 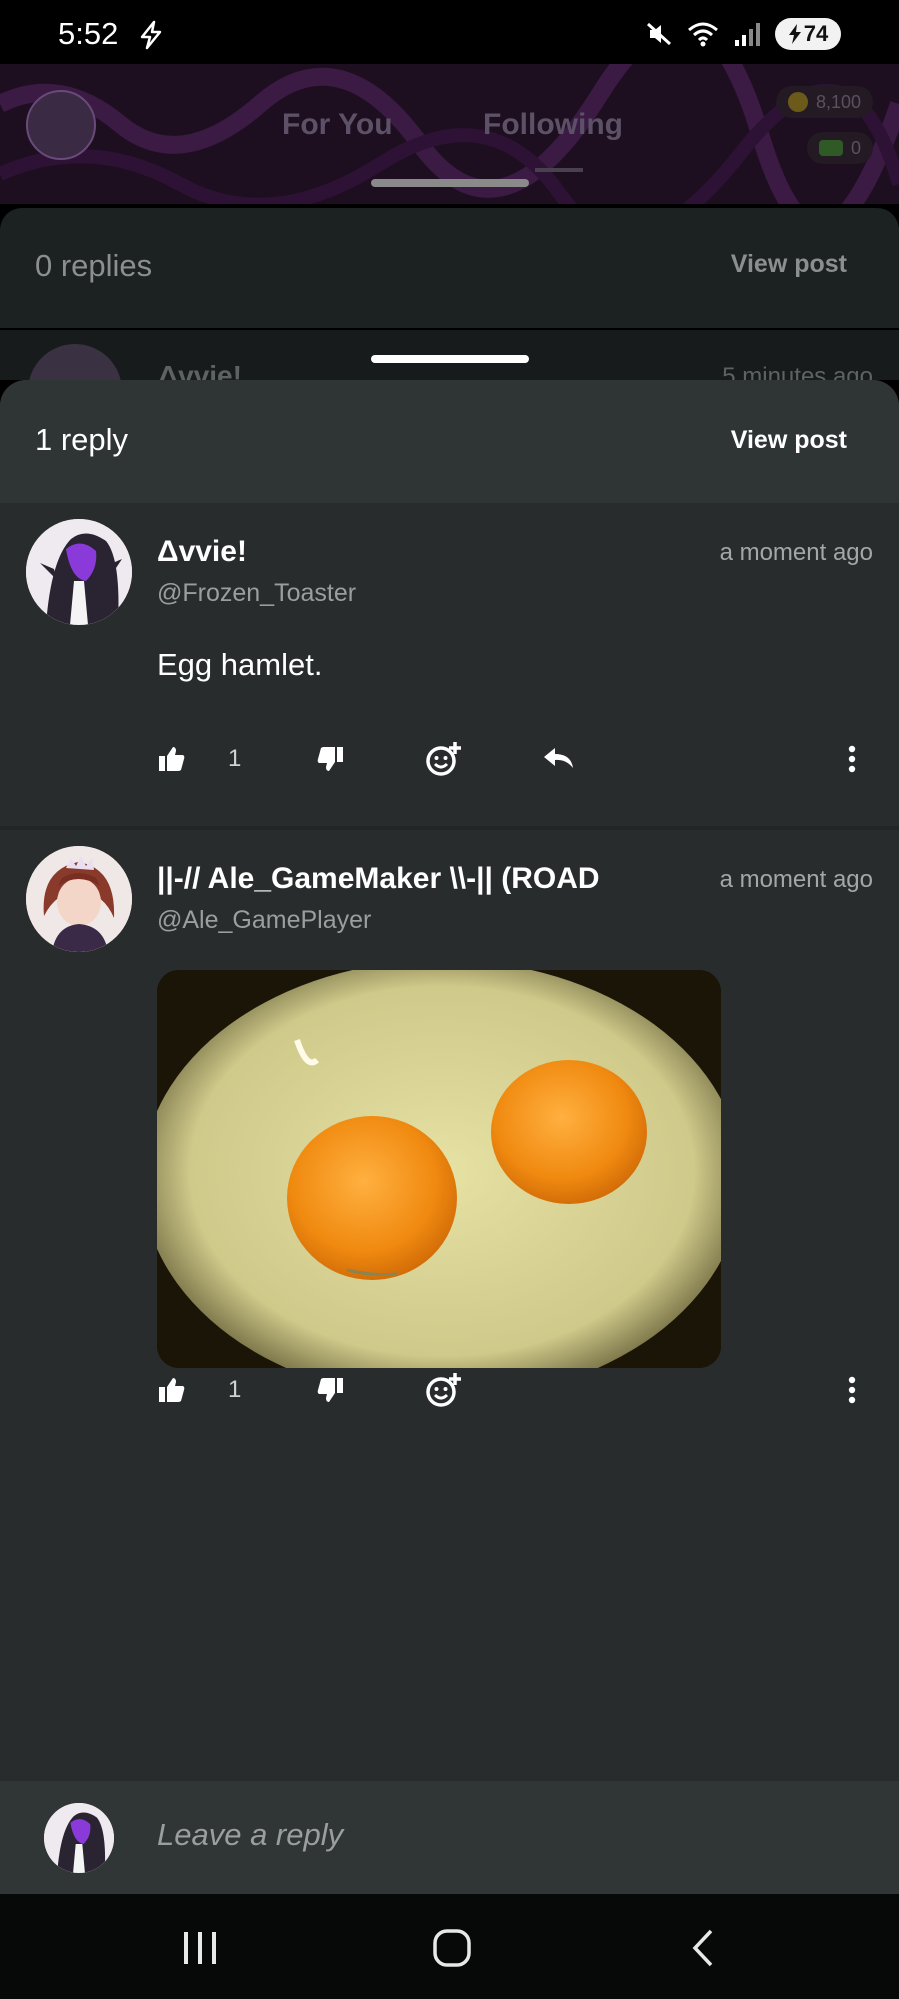 I want to click on signal-icon, so click(x=747, y=34).